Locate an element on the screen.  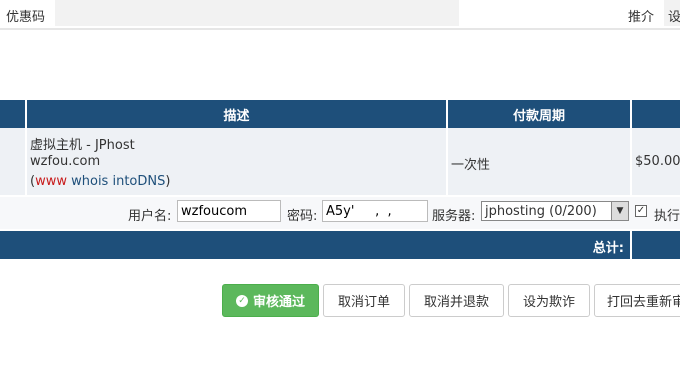
password-input is located at coordinates (375, 211).